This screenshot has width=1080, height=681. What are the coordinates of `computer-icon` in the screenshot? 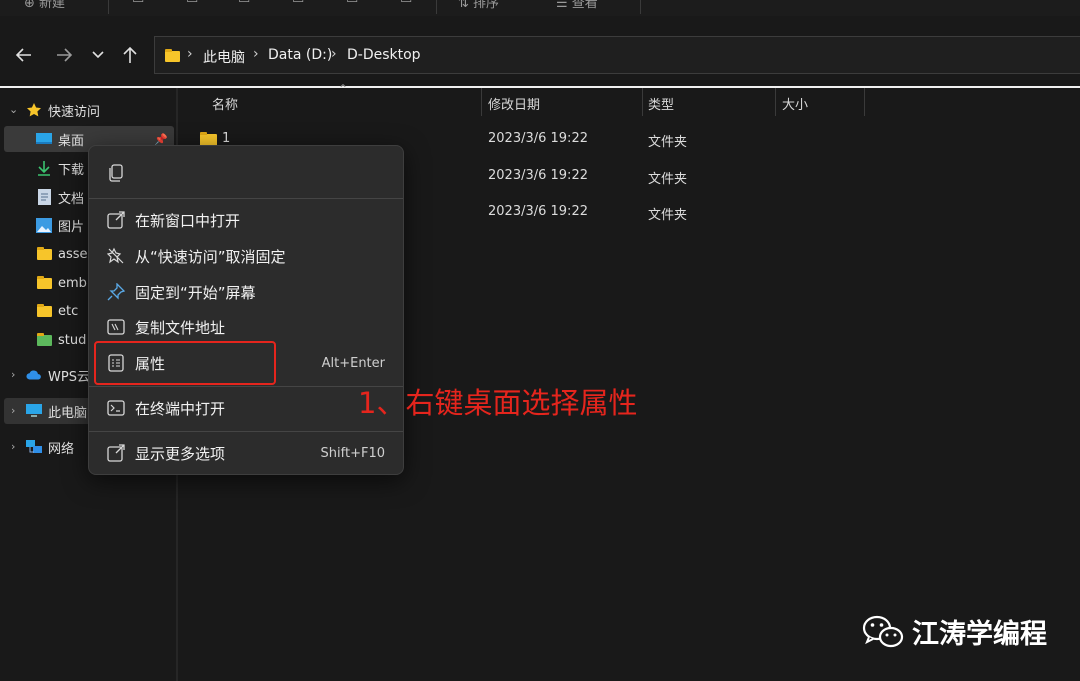 It's located at (34, 411).